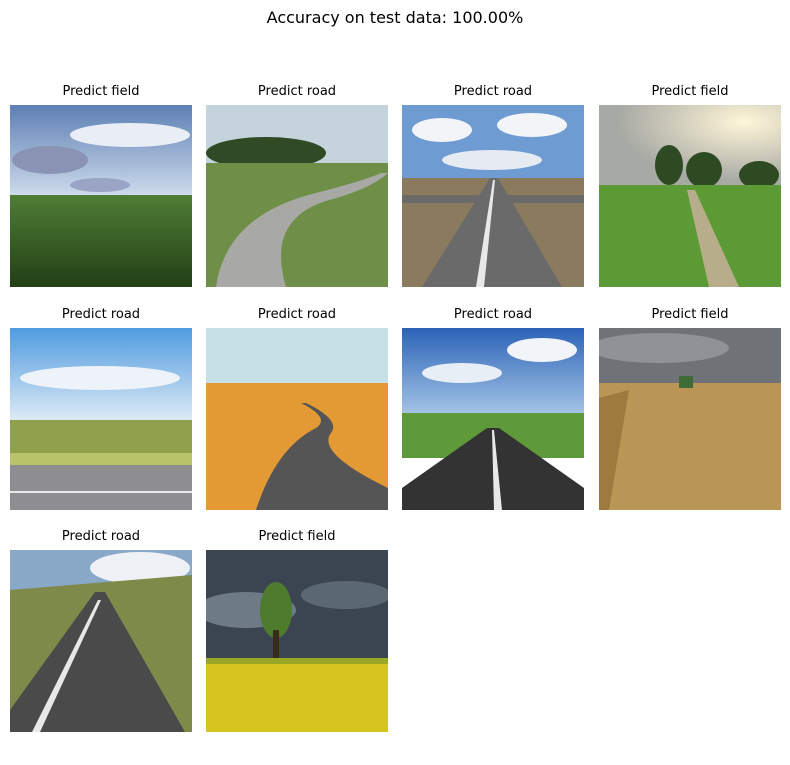 Image resolution: width=790 pixels, height=765 pixels. Describe the element at coordinates (690, 419) in the screenshot. I see `panel-image-wheat-field-harvester` at that location.